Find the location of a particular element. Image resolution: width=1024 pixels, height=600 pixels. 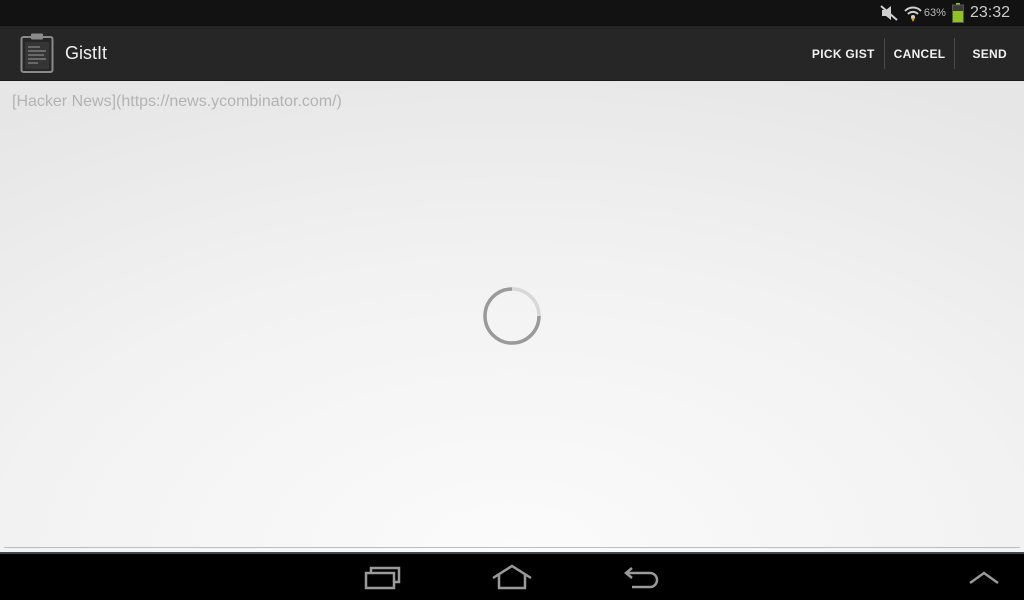

spinner-icon is located at coordinates (512, 316).